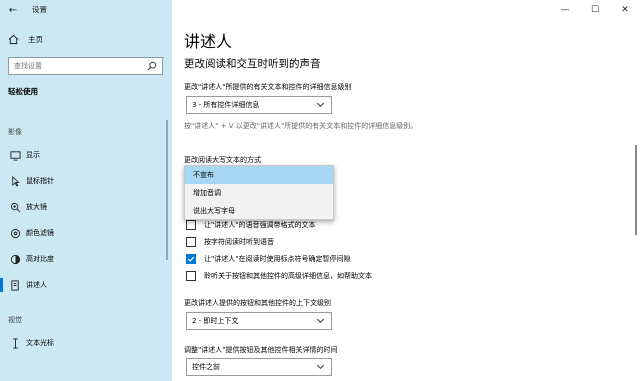 The width and height of the screenshot is (640, 381). Describe the element at coordinates (15, 343) in the screenshot. I see `text-cursor-icon` at that location.